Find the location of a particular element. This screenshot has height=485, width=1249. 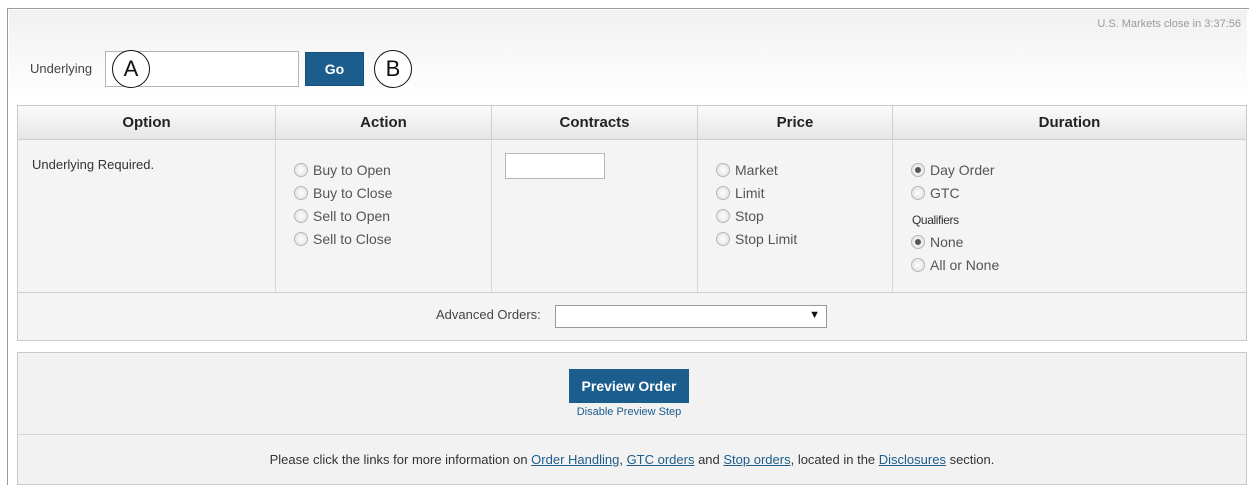

radio-market: Market is located at coordinates (756, 169).